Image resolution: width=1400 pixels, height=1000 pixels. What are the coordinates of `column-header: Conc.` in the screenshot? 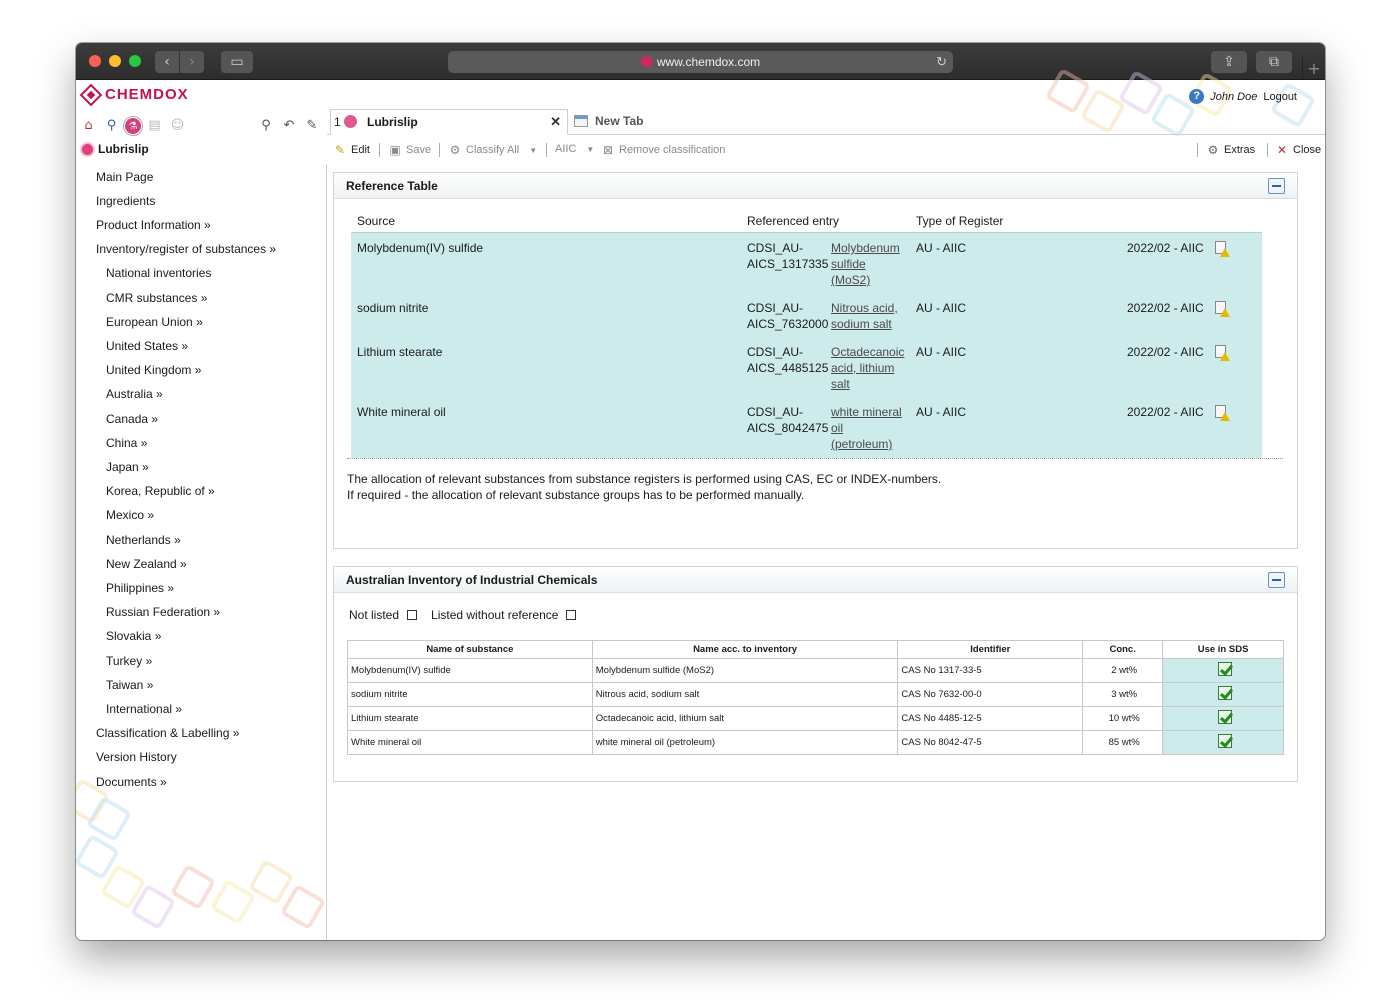 It's located at (1123, 649).